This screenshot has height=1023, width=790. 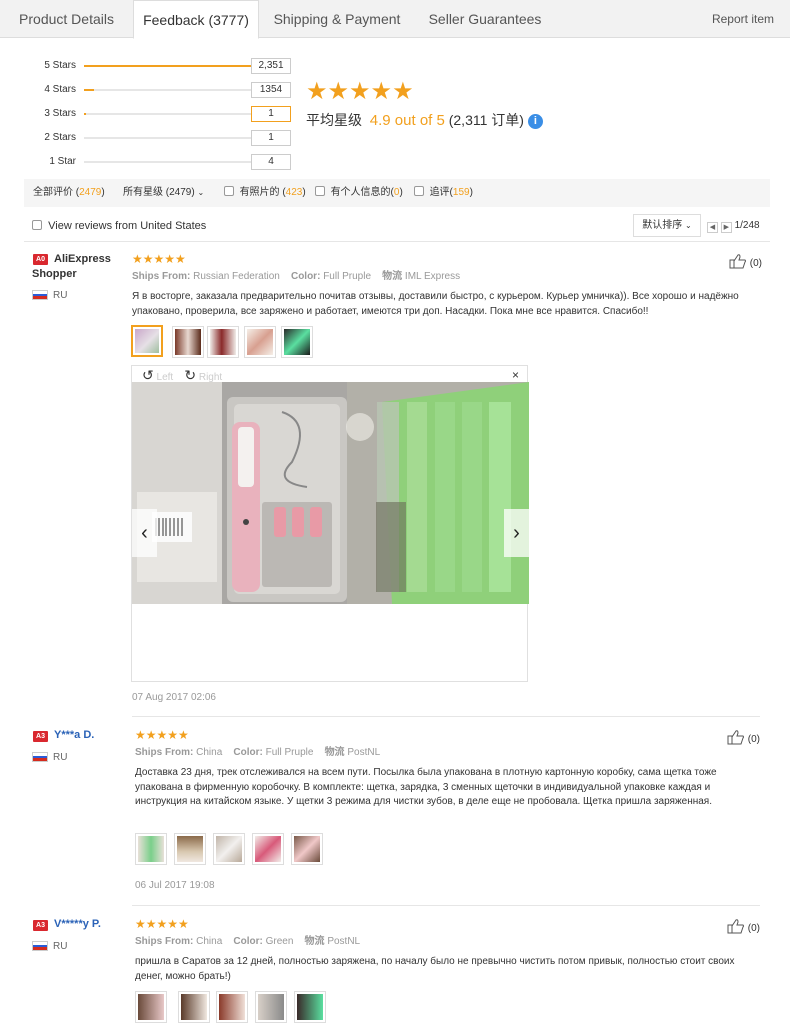 I want to click on filter-append: 追评(159), so click(x=443, y=193).